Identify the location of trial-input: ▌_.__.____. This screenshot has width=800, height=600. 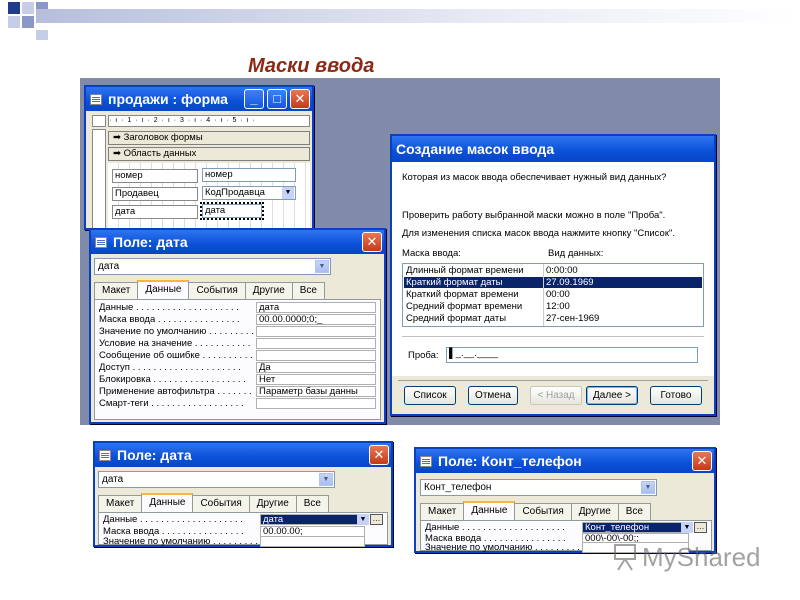
(572, 355).